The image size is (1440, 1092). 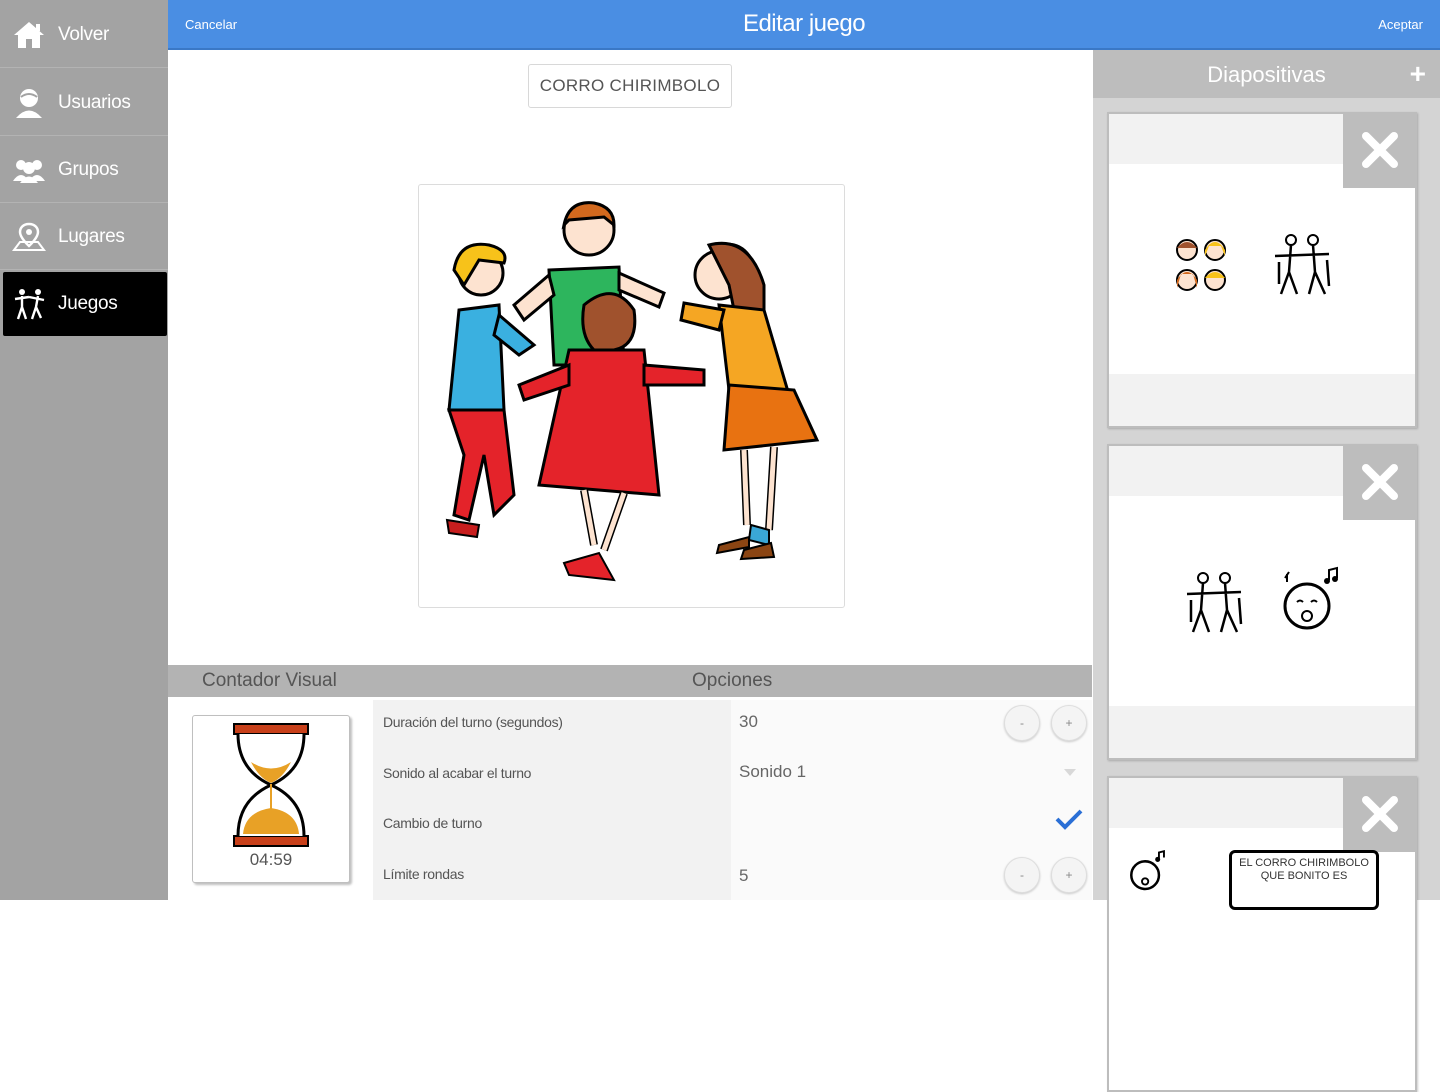 I want to click on option-label-sound: Sonido al acabar el turno, so click(x=457, y=773).